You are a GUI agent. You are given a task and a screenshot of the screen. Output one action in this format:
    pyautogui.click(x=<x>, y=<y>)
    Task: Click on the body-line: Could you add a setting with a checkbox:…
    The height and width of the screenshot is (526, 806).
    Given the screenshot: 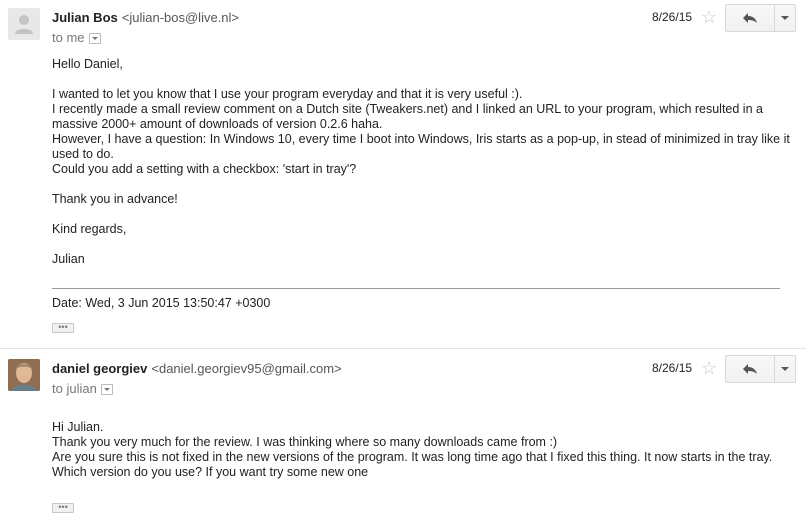 What is the action you would take?
    pyautogui.click(x=204, y=169)
    